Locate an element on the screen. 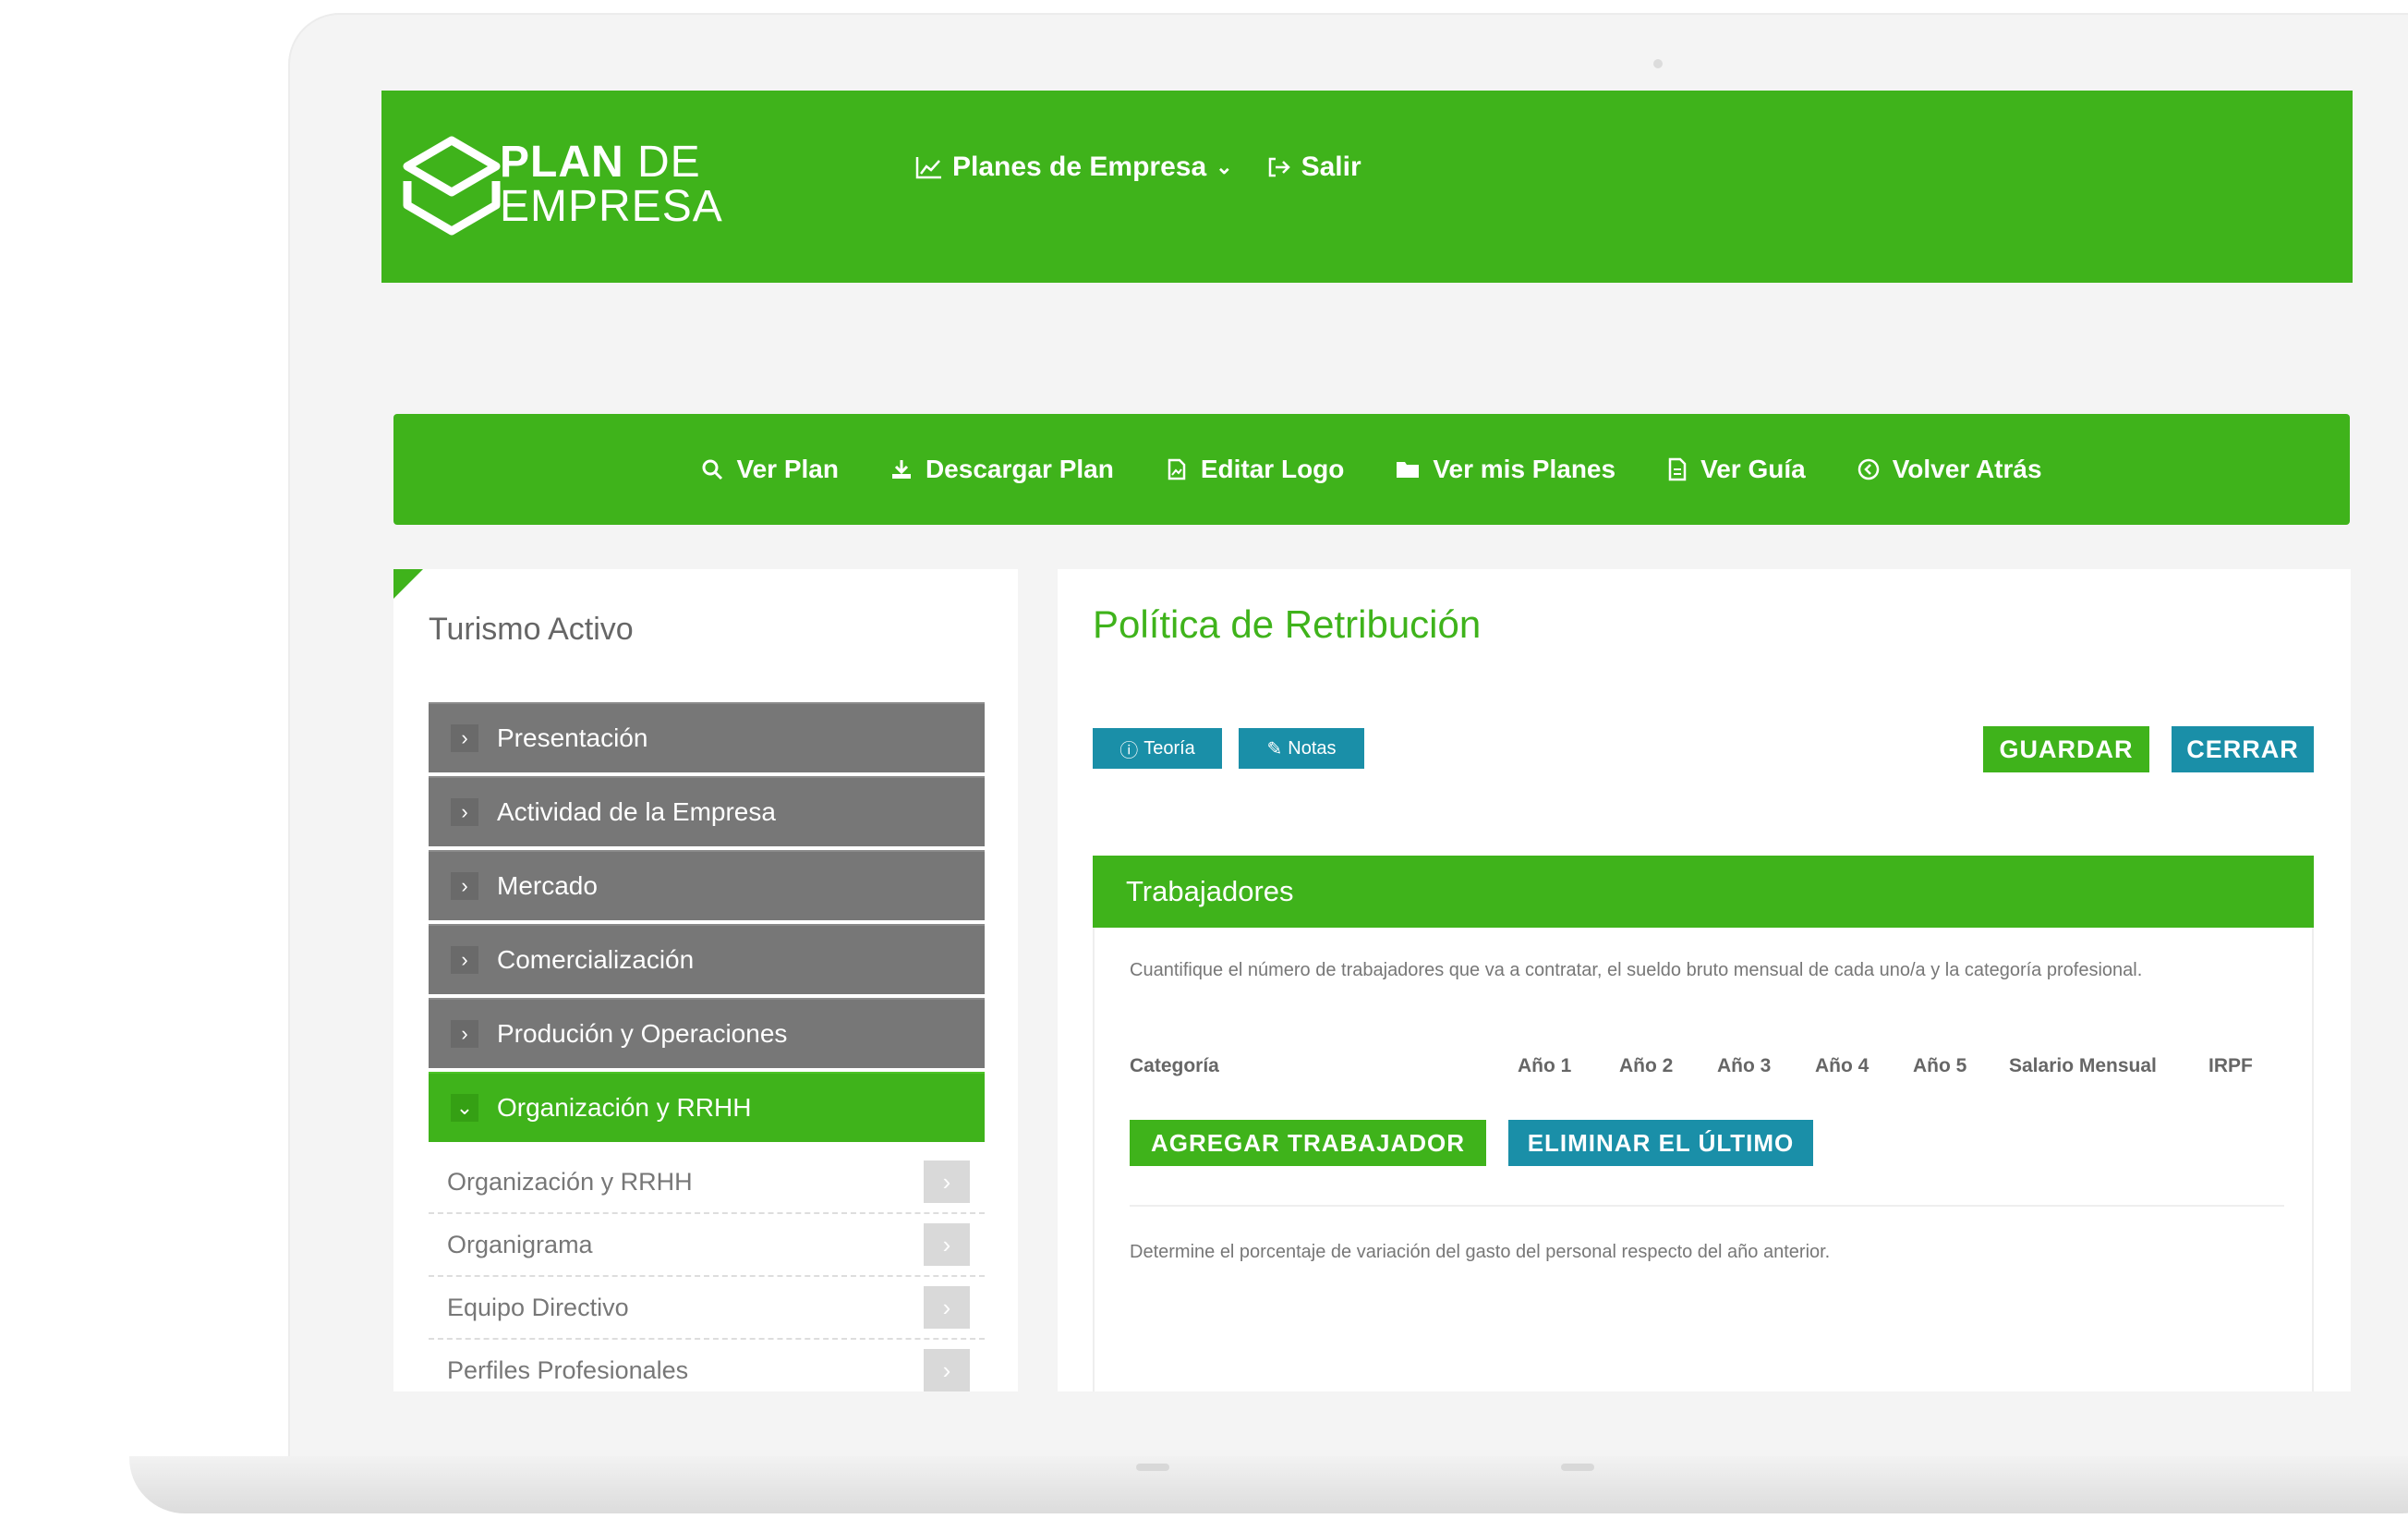 This screenshot has height=1531, width=2408. search-icon is located at coordinates (712, 469).